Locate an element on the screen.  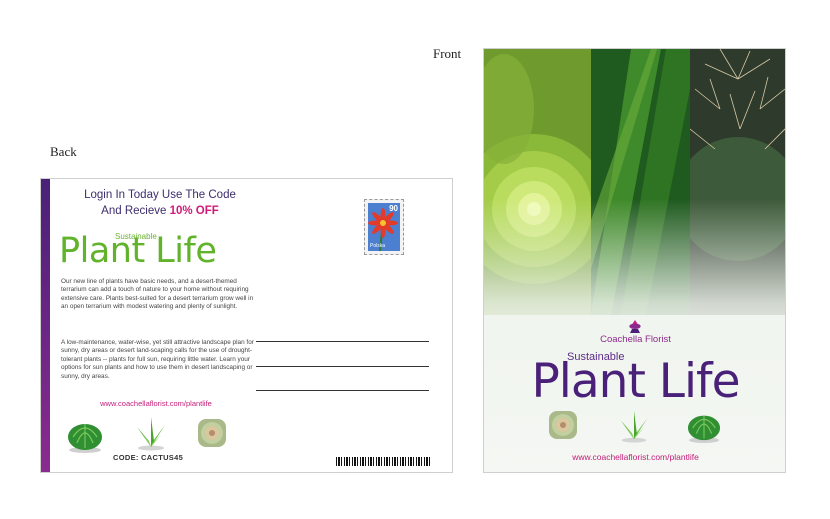
back-label: Back is located at coordinates (63, 151).